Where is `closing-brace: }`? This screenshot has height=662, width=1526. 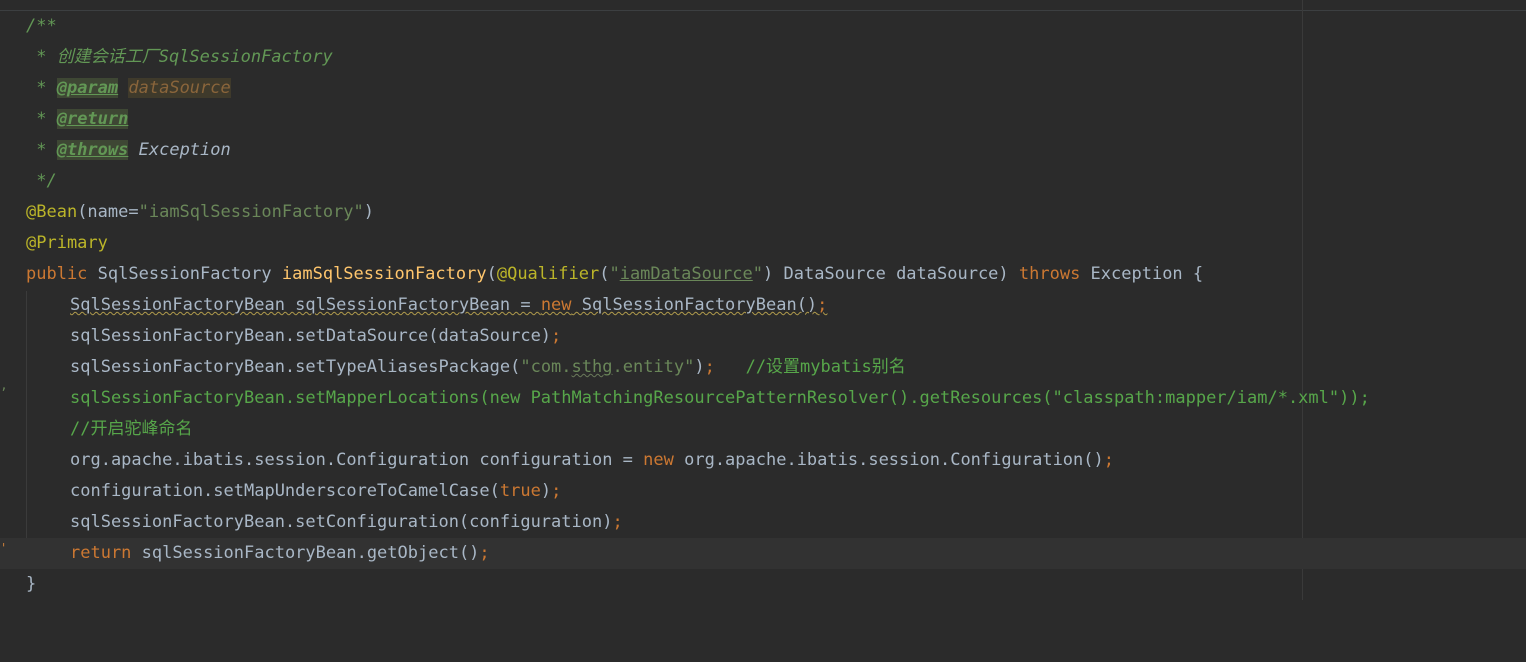 closing-brace: } is located at coordinates (31, 584).